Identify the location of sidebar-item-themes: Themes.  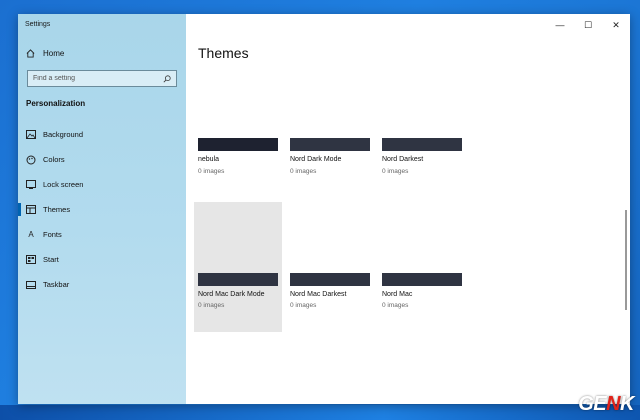
(102, 209).